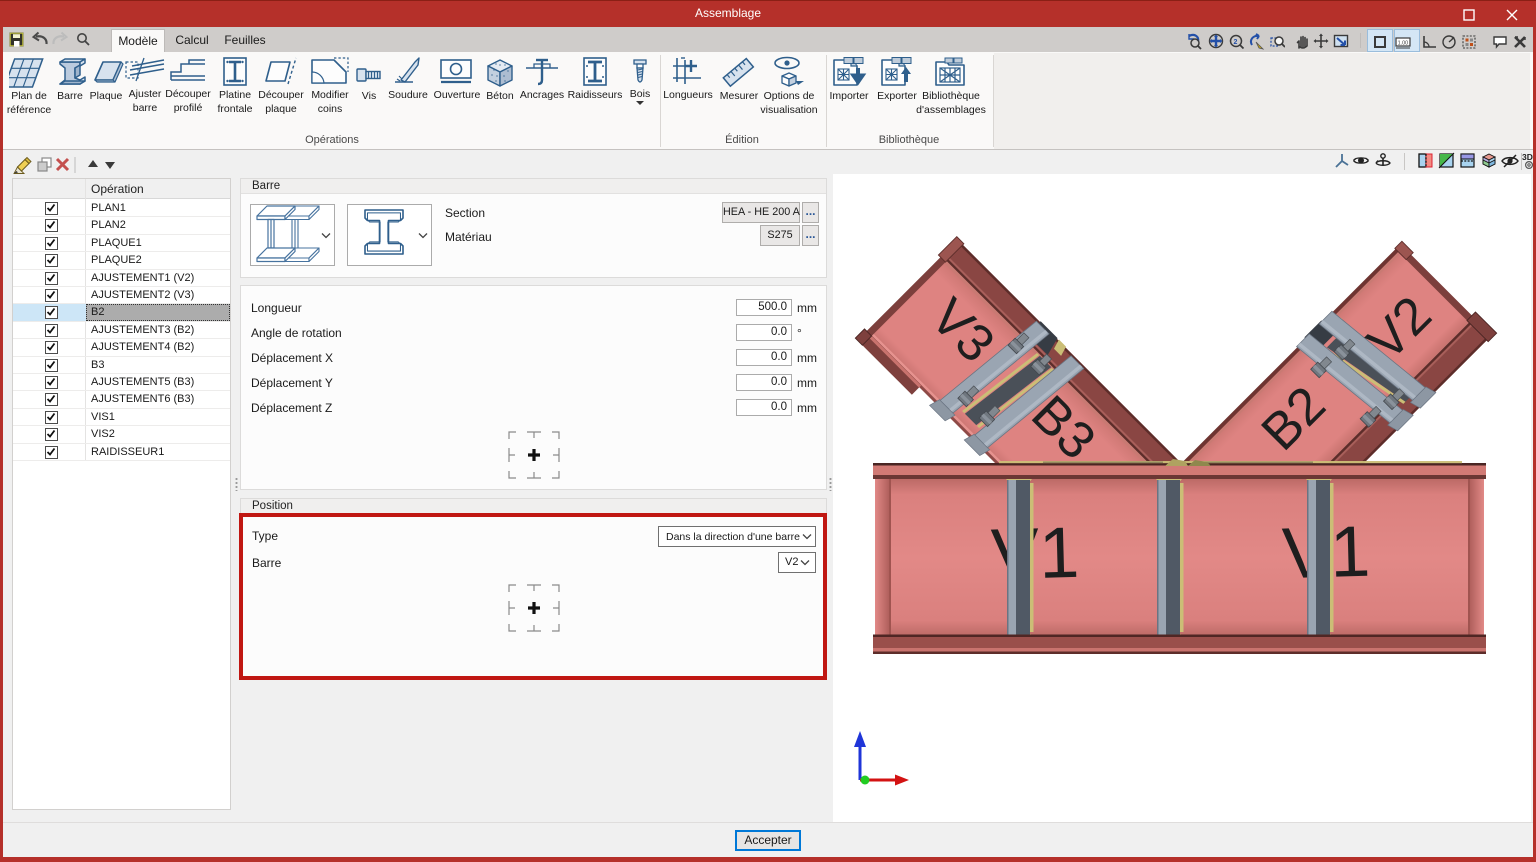 This screenshot has width=1536, height=862. What do you see at coordinates (1403, 44) in the screenshot?
I see `svg-text: 1.00` at bounding box center [1403, 44].